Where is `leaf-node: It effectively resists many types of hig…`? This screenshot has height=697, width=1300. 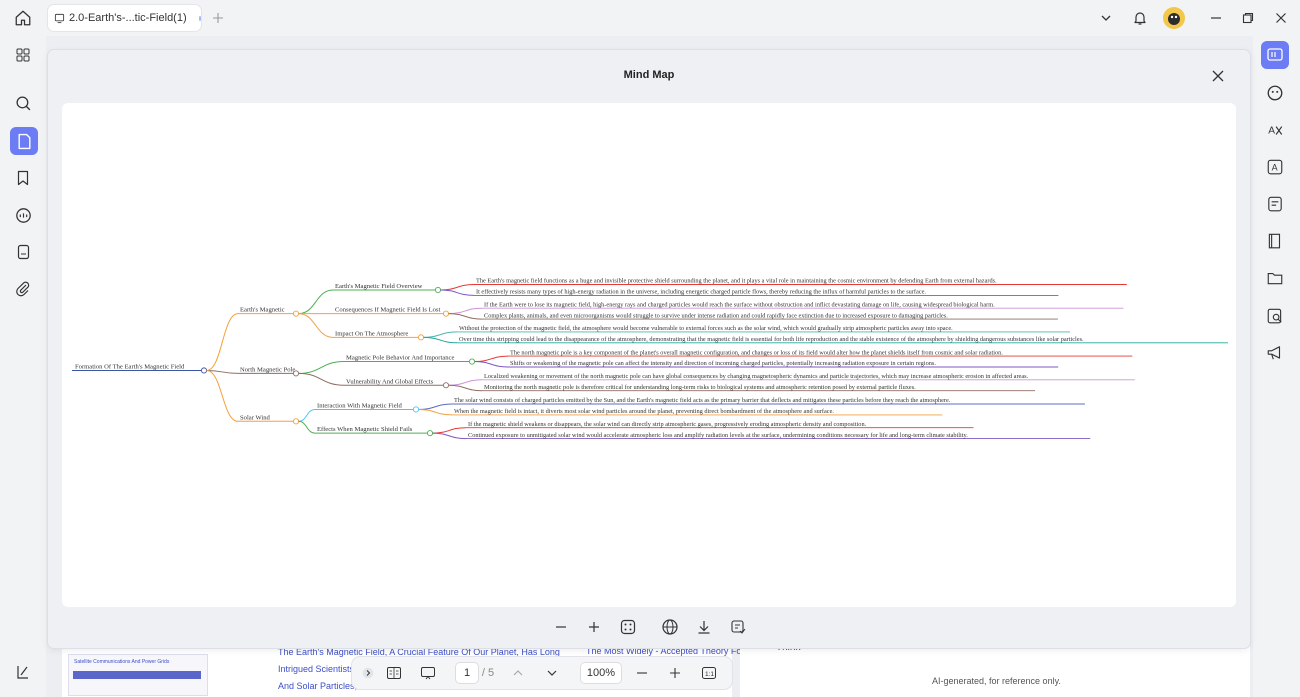
leaf-node: It effectively resists many types of hig… is located at coordinates (701, 292).